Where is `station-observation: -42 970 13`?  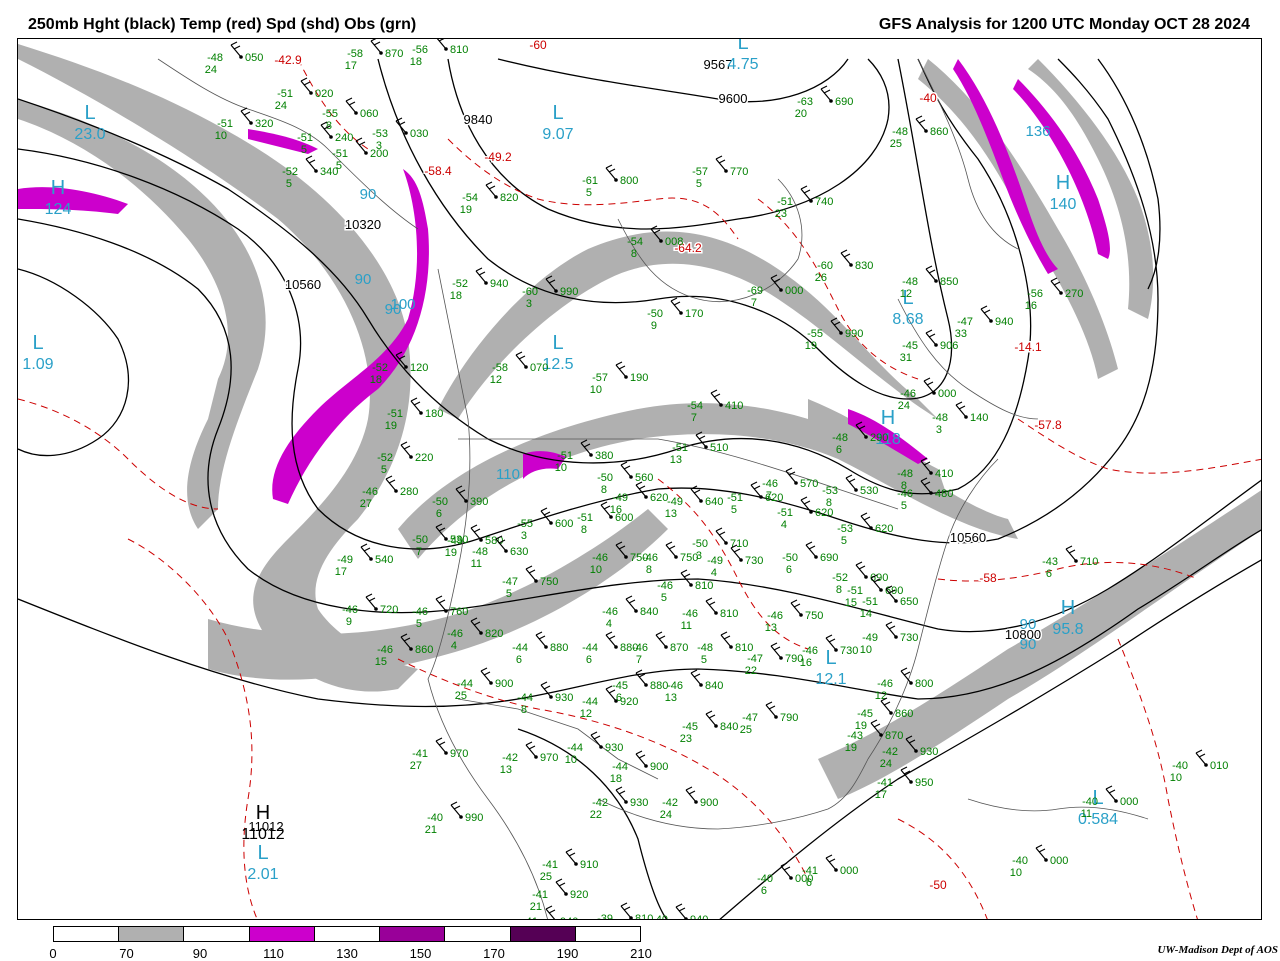 station-observation: -42 970 13 is located at coordinates (529, 758).